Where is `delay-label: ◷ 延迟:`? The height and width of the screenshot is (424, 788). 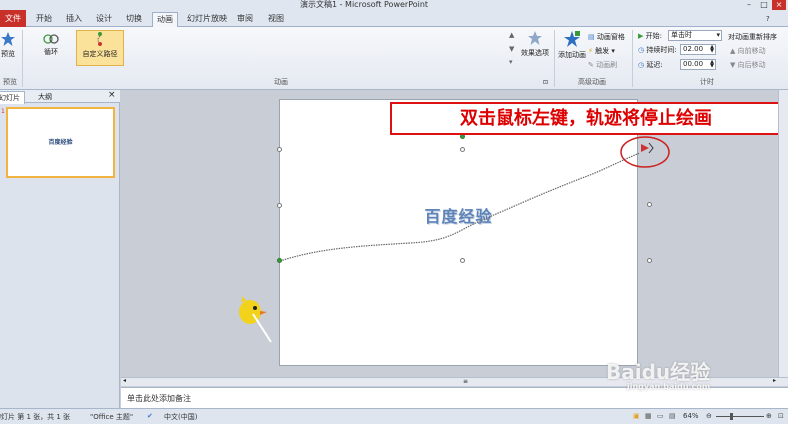
delay-label: ◷ 延迟: is located at coordinates (650, 65).